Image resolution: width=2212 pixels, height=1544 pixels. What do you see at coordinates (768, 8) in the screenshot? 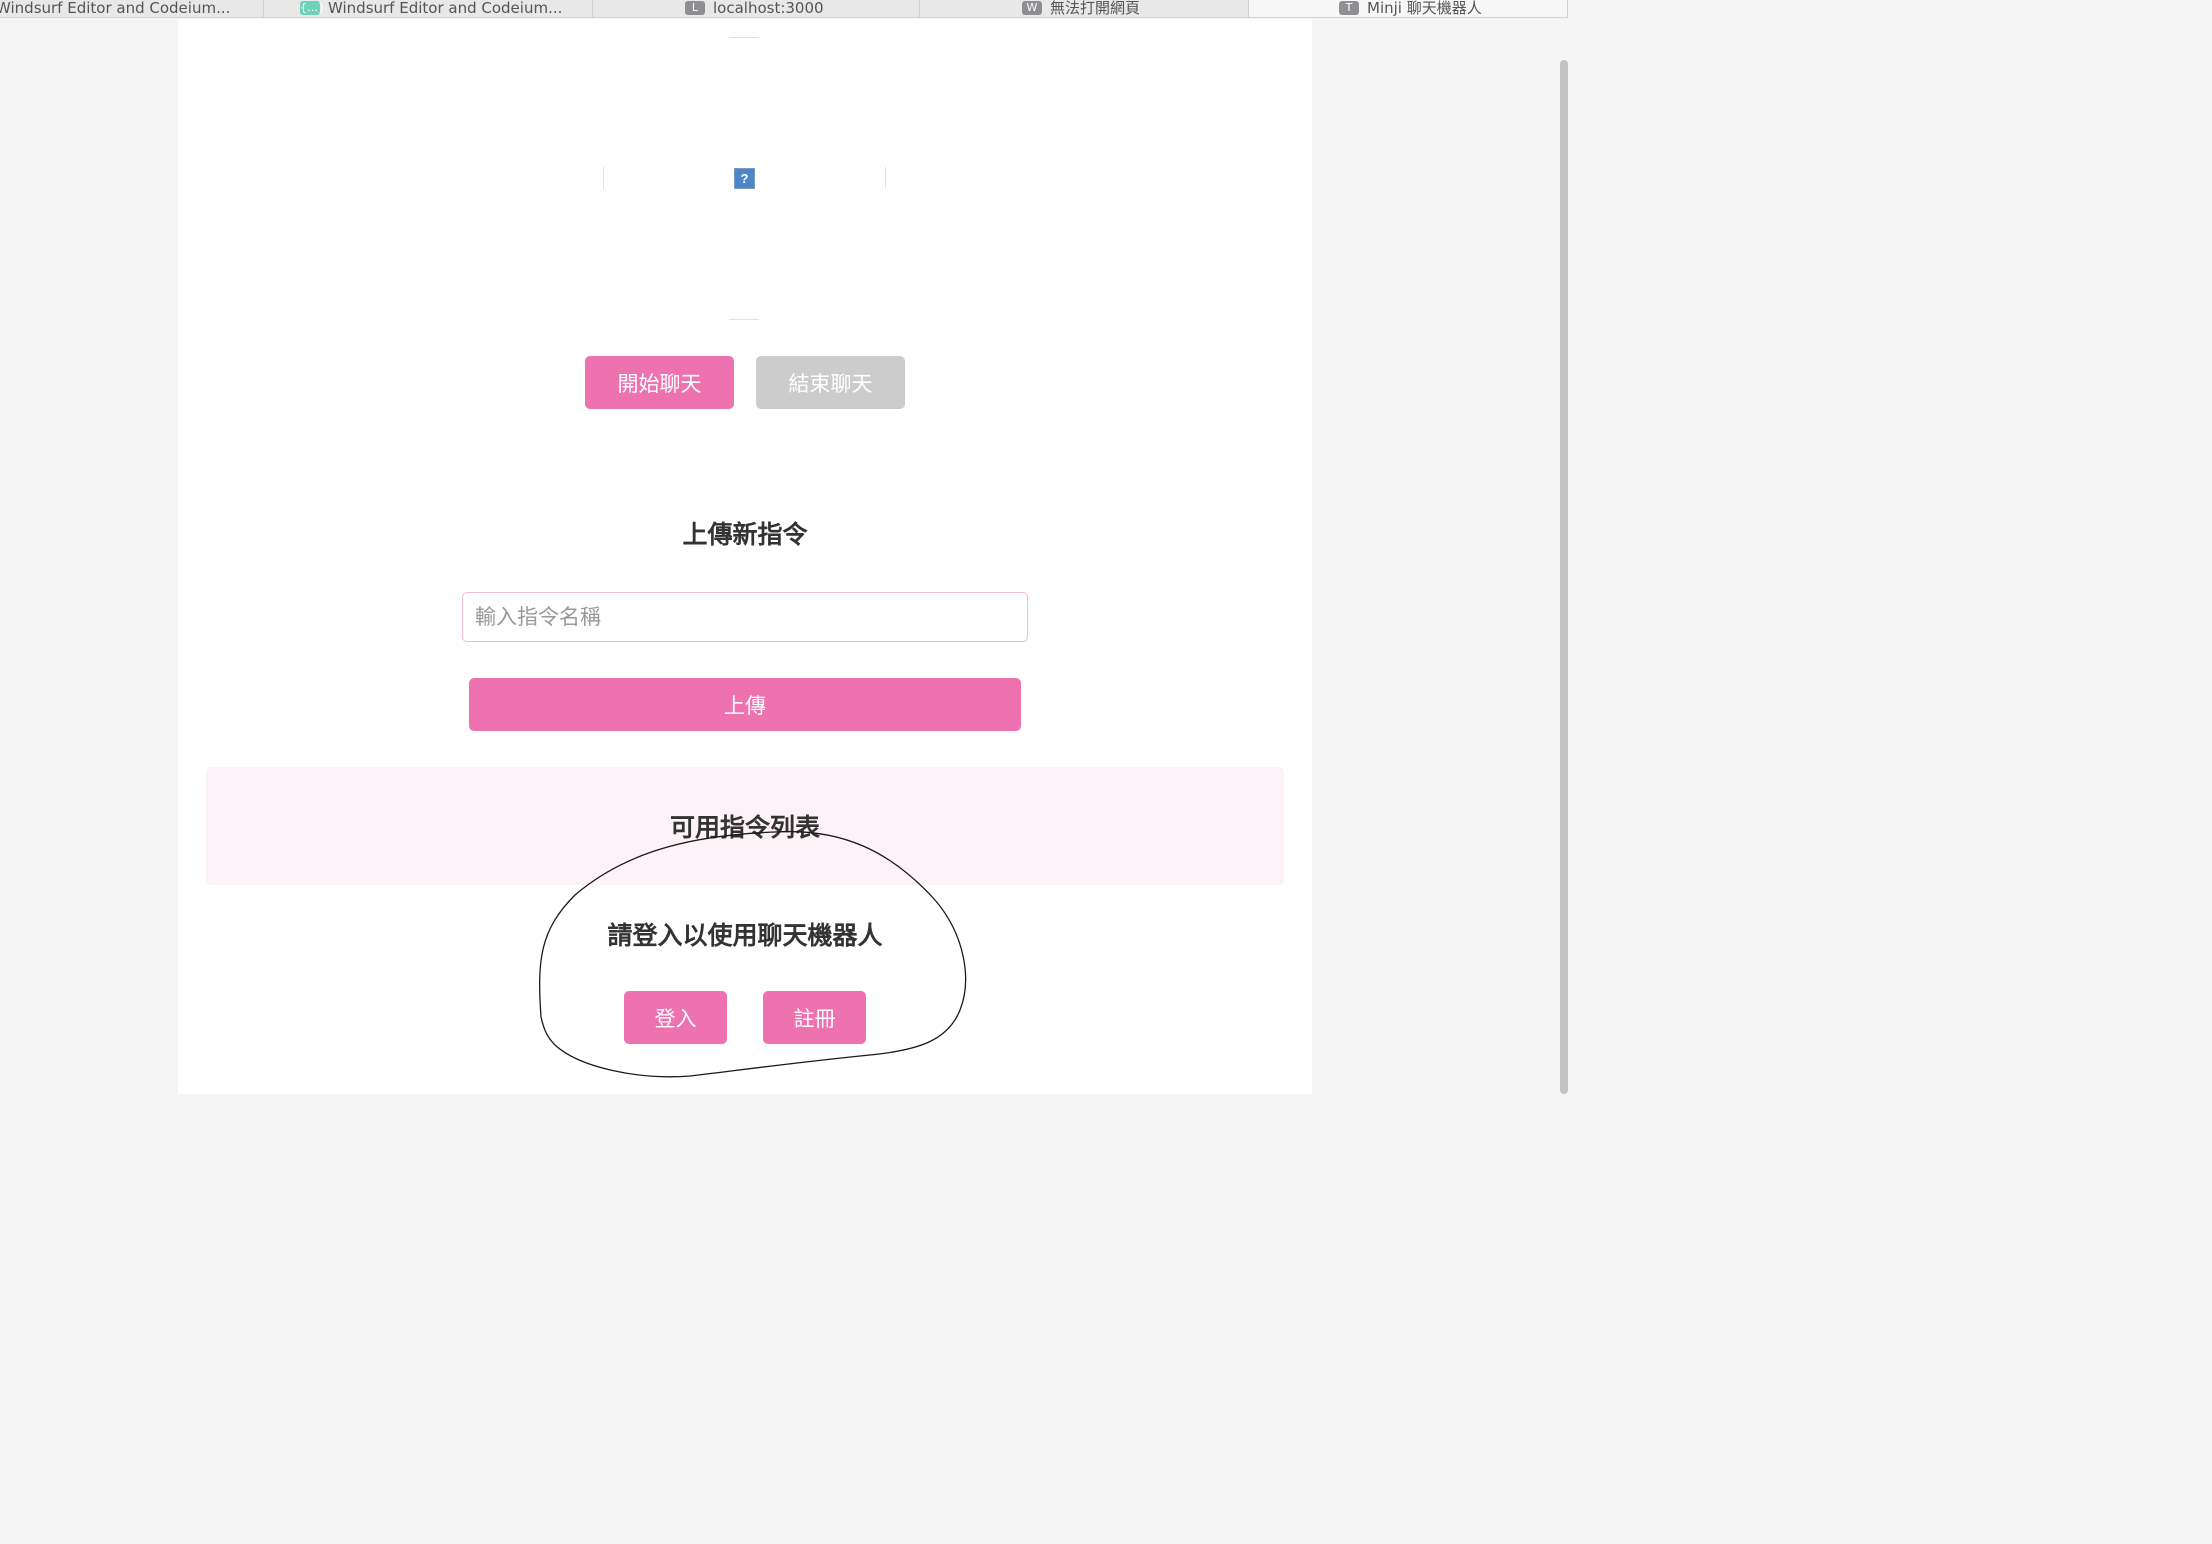
I see `tab-label: localhost:3000` at bounding box center [768, 8].